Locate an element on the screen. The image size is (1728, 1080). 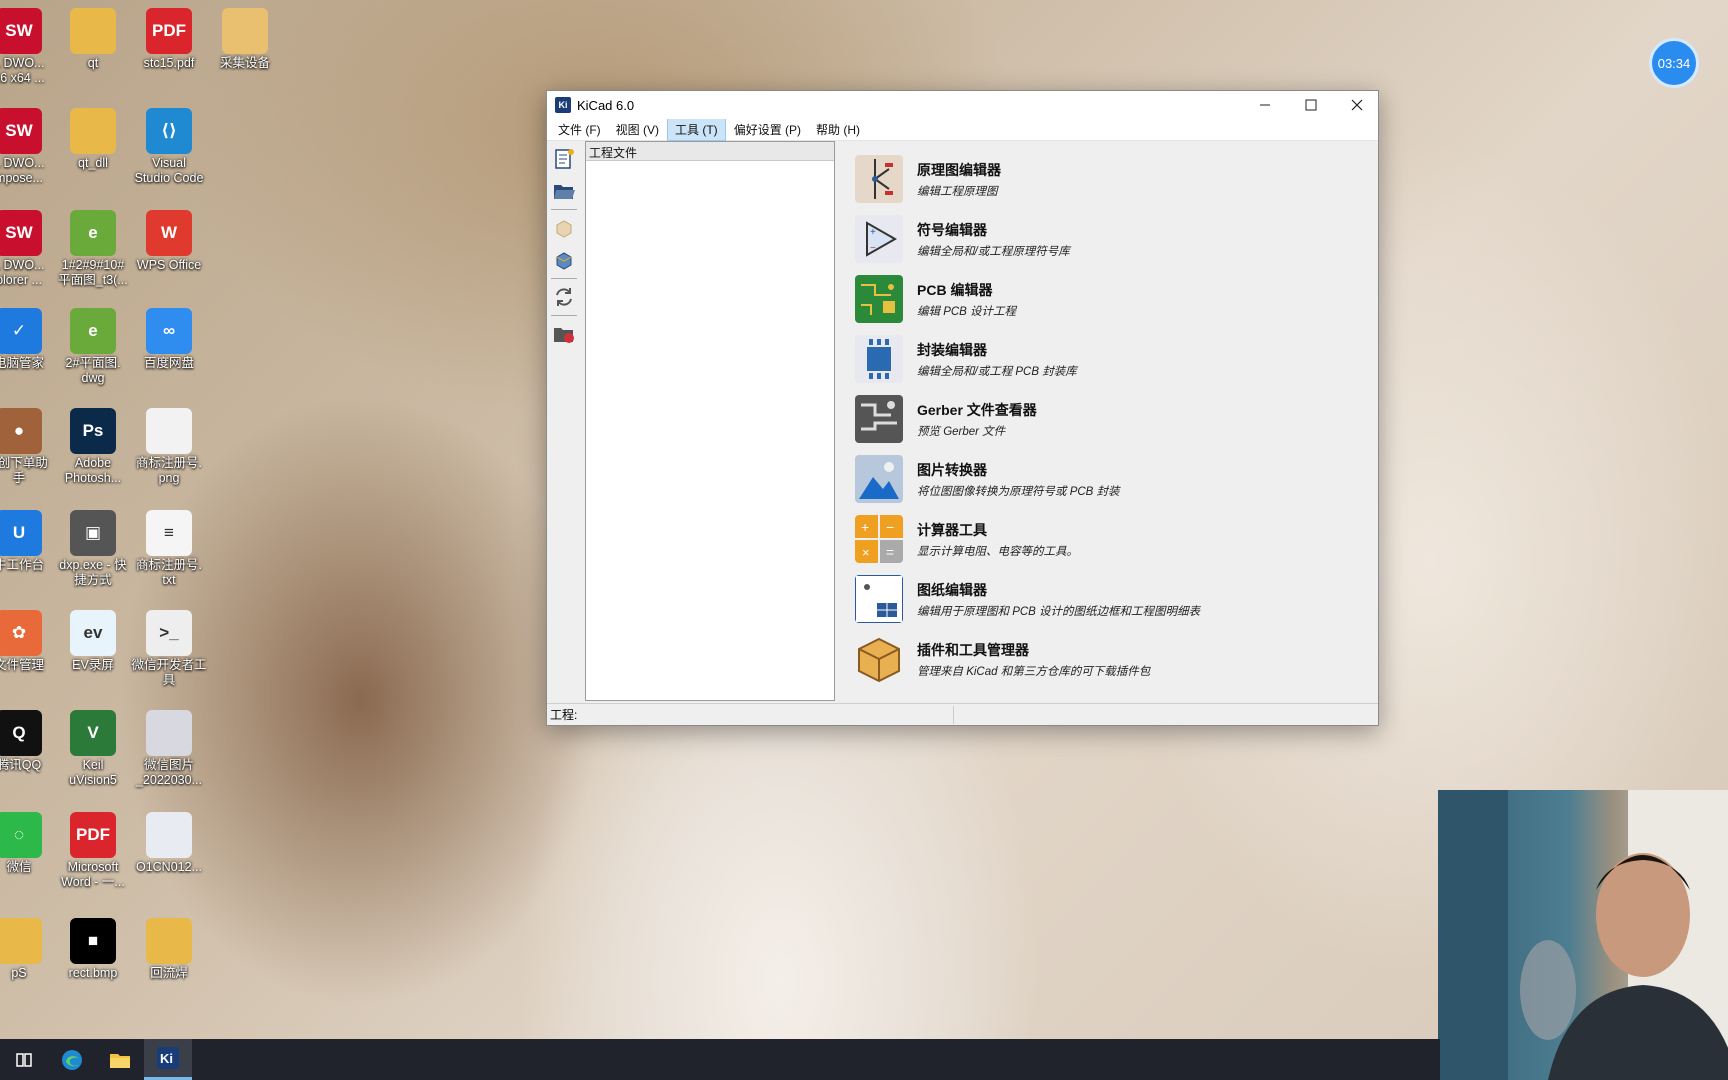
footprint-editor-icon is located at coordinates (879, 359).